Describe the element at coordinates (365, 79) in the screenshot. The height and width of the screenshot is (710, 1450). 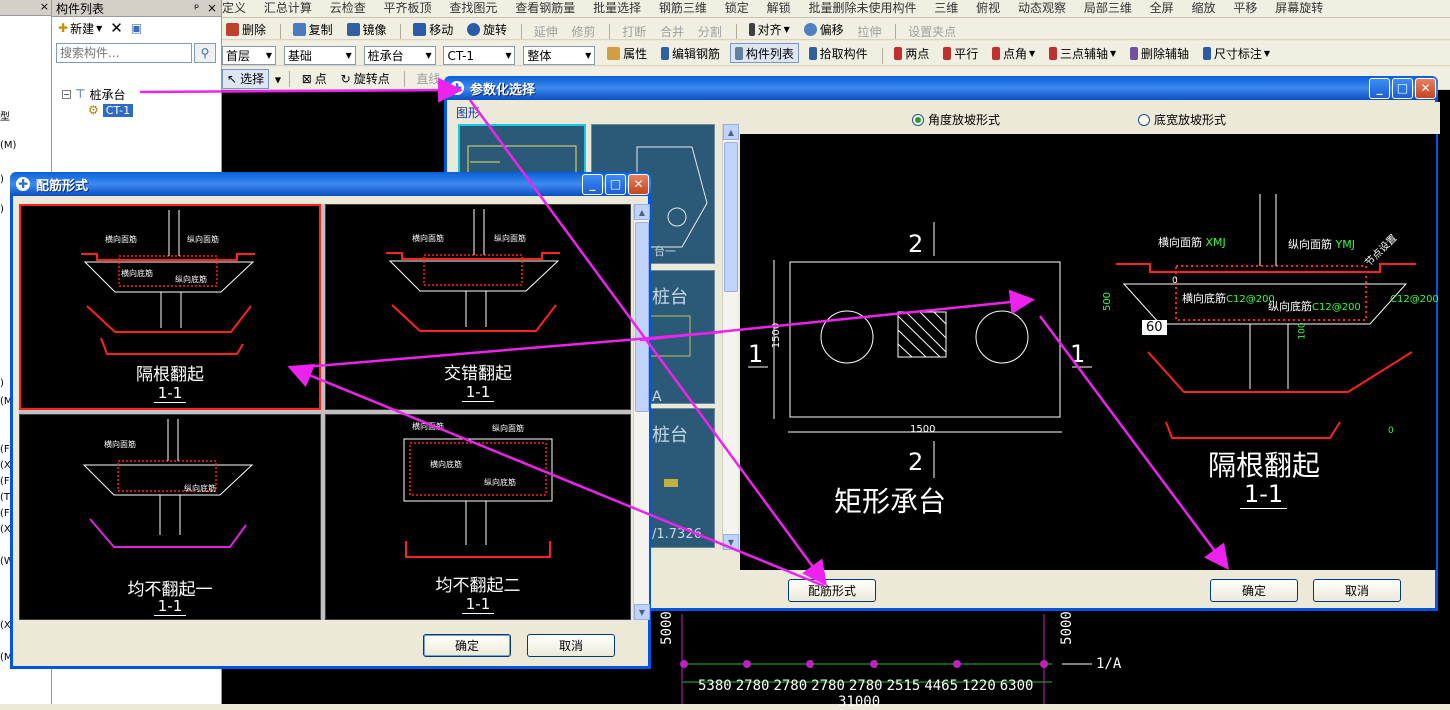
I see `rotate-point-button: ↻ 旋转点` at that location.